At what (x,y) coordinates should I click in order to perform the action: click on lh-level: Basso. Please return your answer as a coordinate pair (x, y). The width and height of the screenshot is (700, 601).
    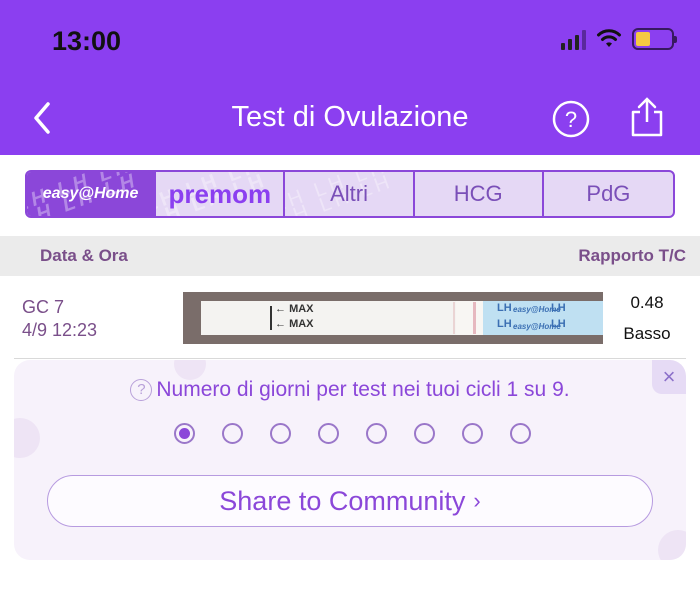
    Looking at the image, I should click on (647, 333).